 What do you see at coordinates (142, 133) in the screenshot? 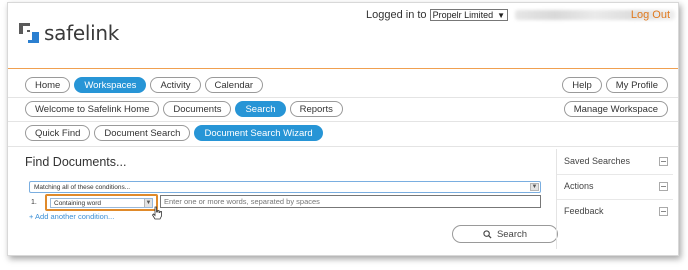
I see `tab-document-search: Document Search` at bounding box center [142, 133].